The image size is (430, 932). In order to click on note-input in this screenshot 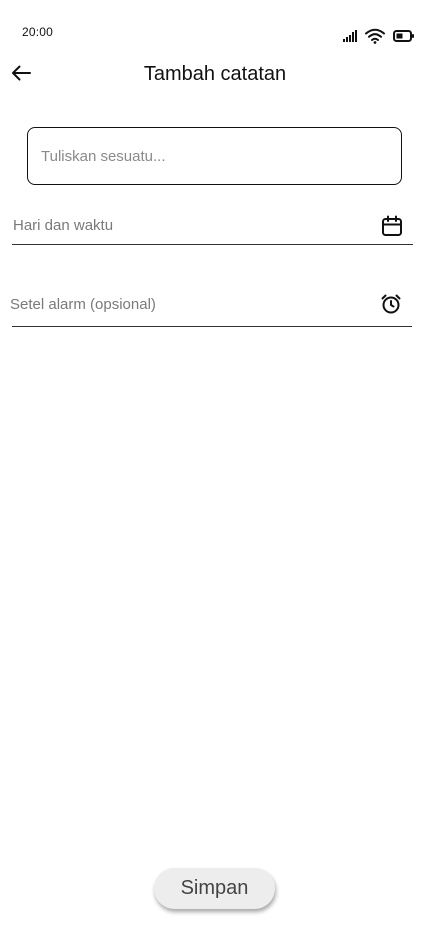, I will do `click(214, 156)`.